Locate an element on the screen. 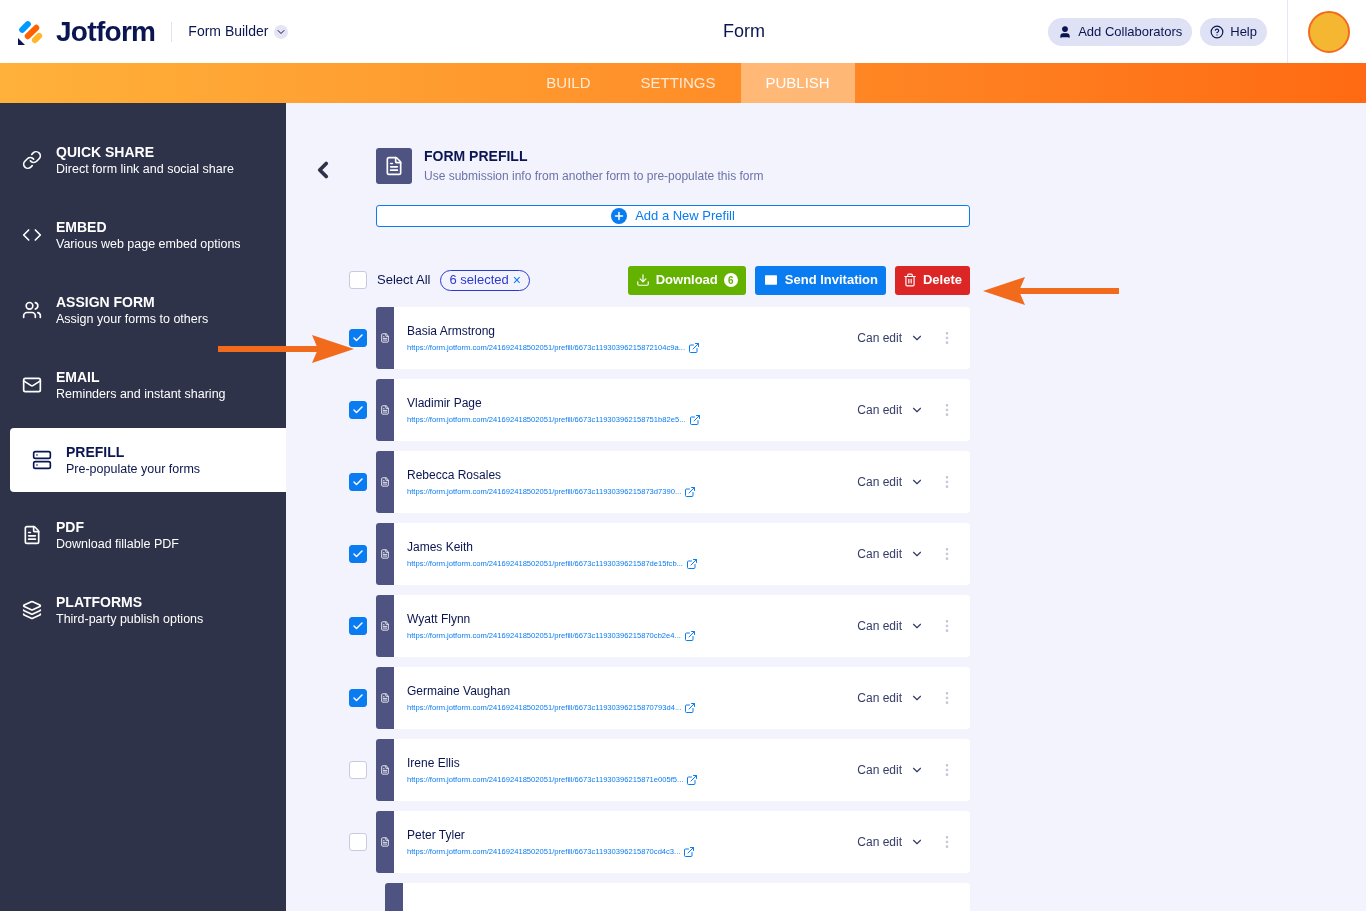 Image resolution: width=1366 pixels, height=911 pixels. stack-icon is located at coordinates (42, 460).